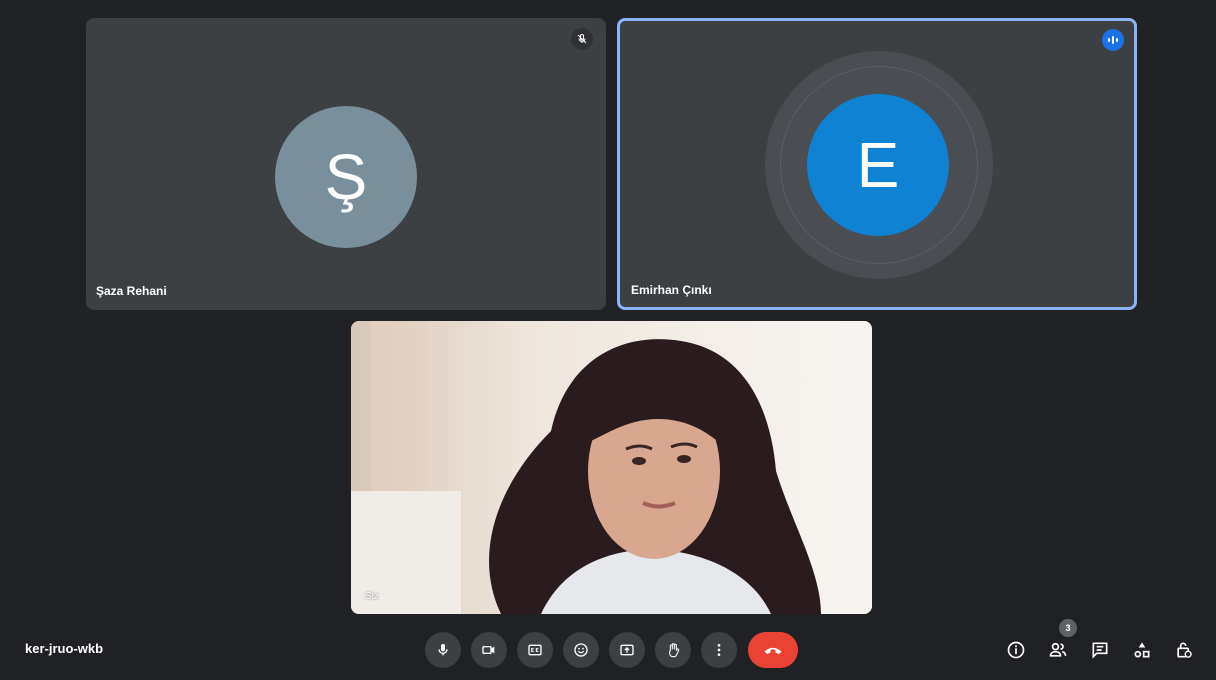  Describe the element at coordinates (372, 596) in the screenshot. I see `self-view-label: Siz` at that location.